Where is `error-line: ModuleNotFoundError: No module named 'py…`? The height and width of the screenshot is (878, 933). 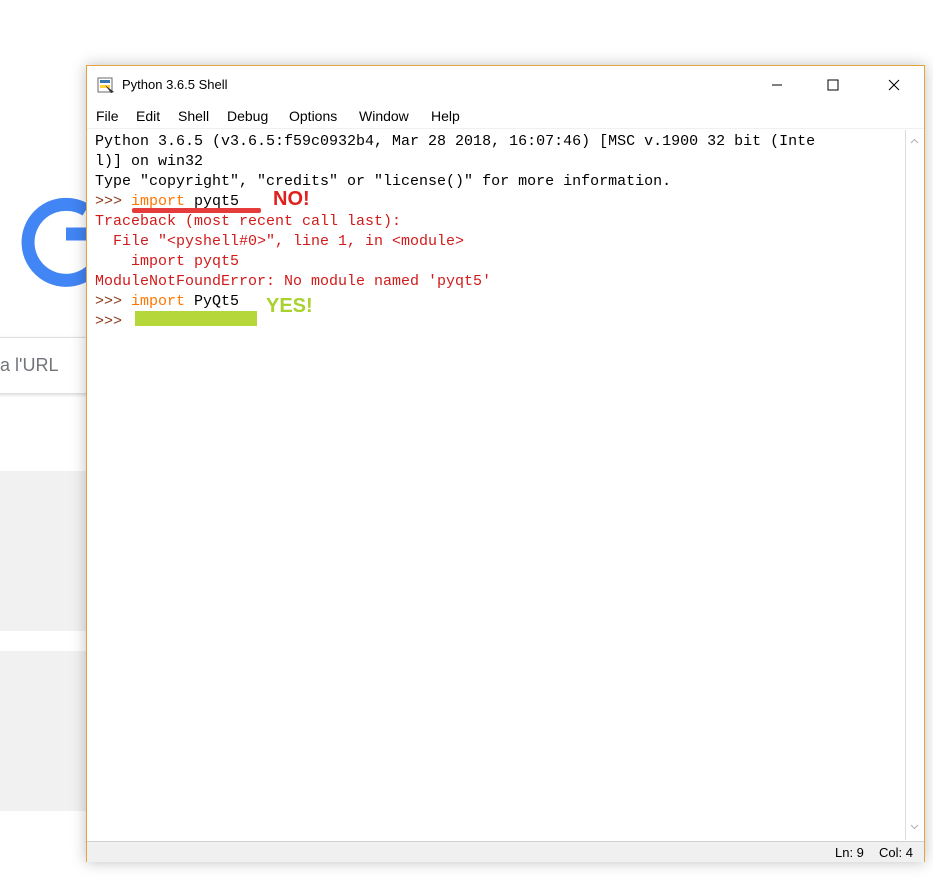 error-line: ModuleNotFoundError: No module named 'py… is located at coordinates (293, 281).